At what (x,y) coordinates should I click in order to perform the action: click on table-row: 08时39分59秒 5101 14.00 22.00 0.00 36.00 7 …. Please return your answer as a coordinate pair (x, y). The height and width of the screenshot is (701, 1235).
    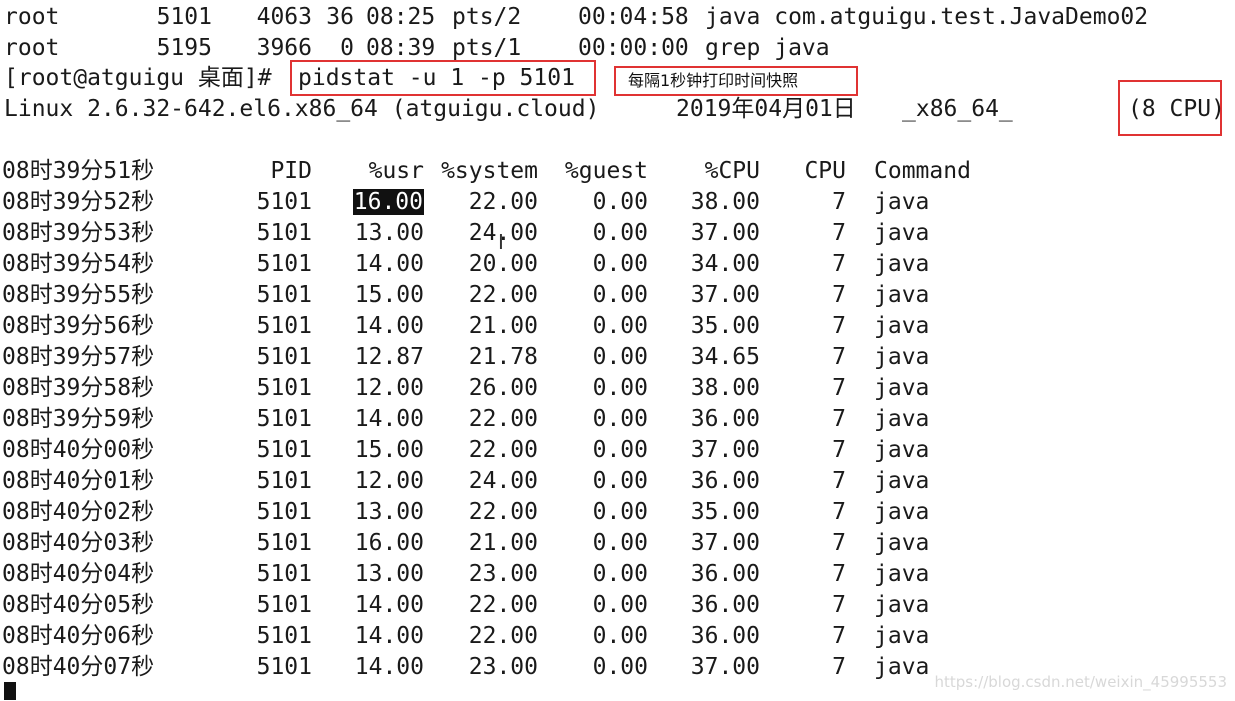
    Looking at the image, I should click on (617, 419).